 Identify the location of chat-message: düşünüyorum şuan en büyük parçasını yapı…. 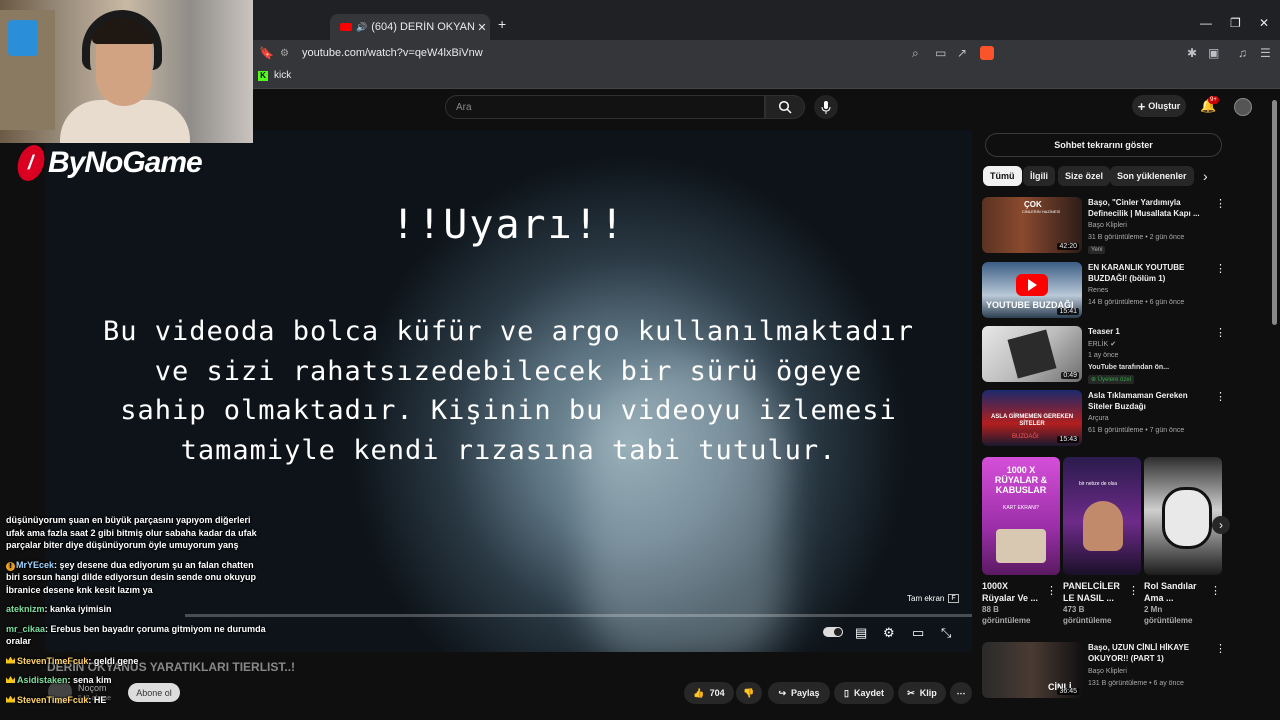
(138, 533).